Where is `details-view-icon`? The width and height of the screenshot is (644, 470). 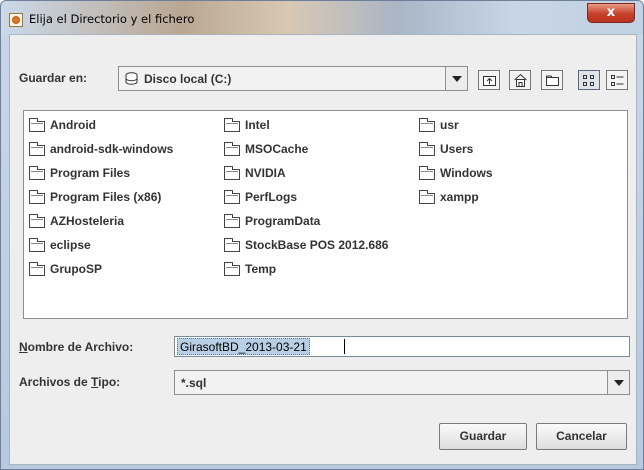
details-view-icon is located at coordinates (617, 80).